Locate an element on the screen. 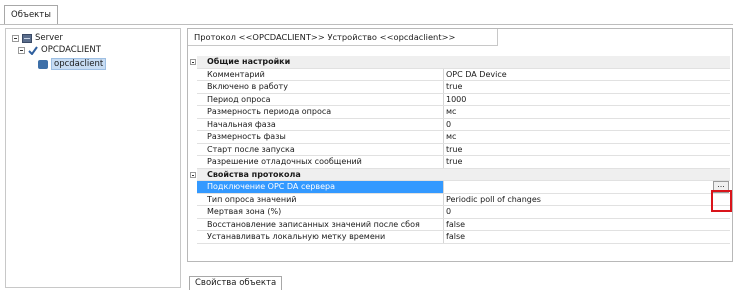  device-icon is located at coordinates (43, 64).